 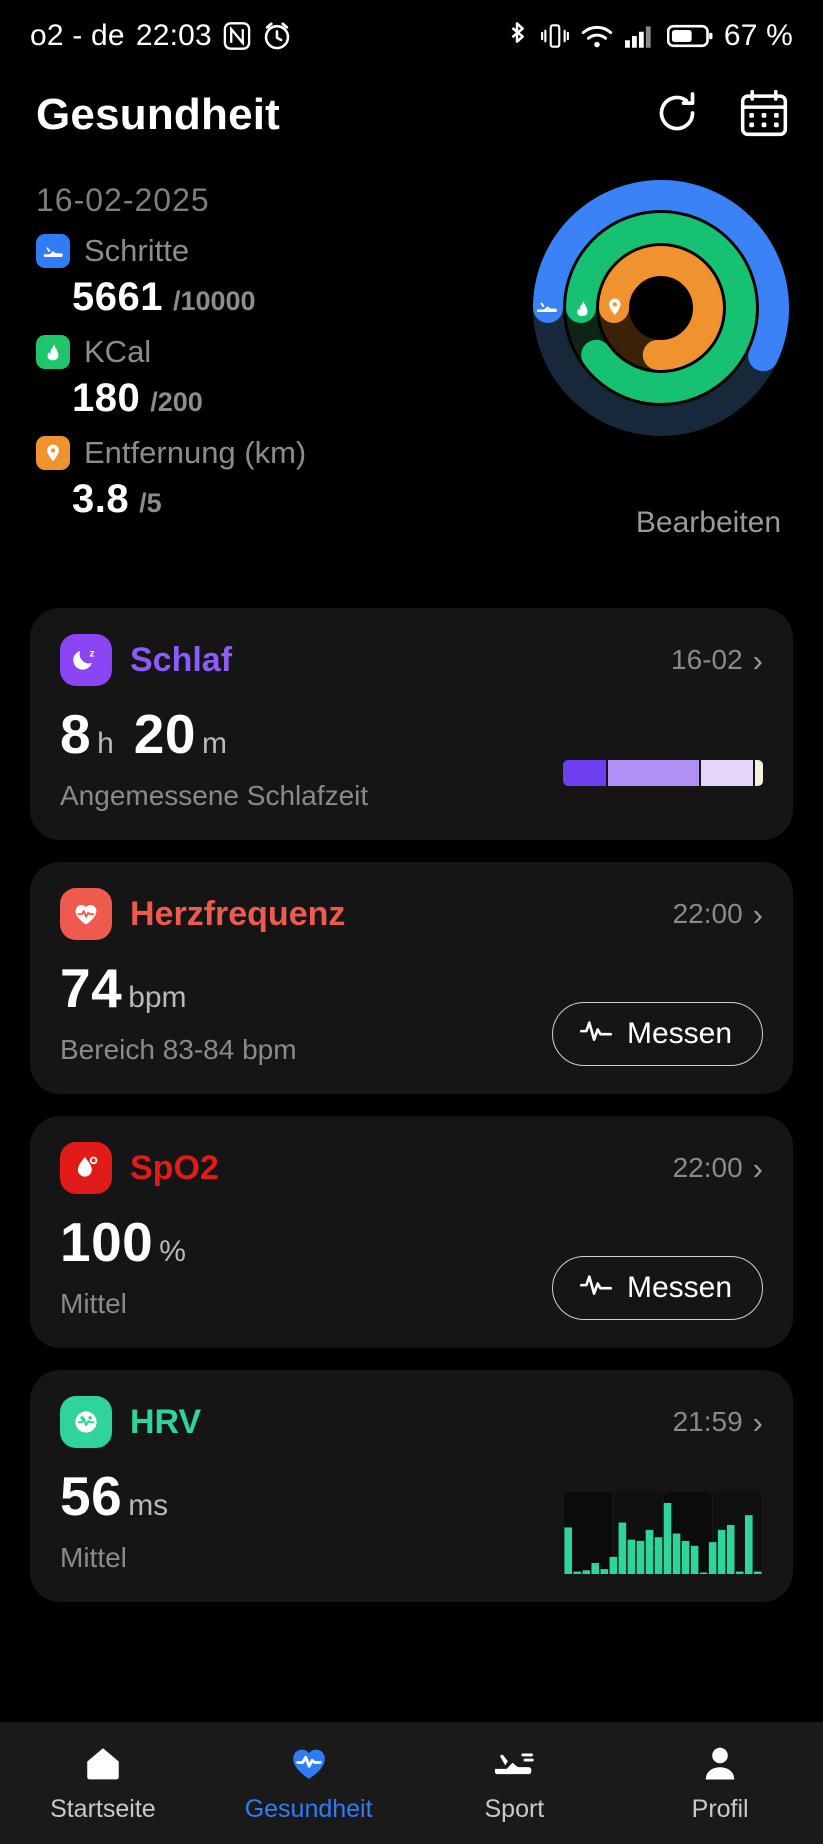 I want to click on hrv-bar-chart, so click(x=663, y=1533).